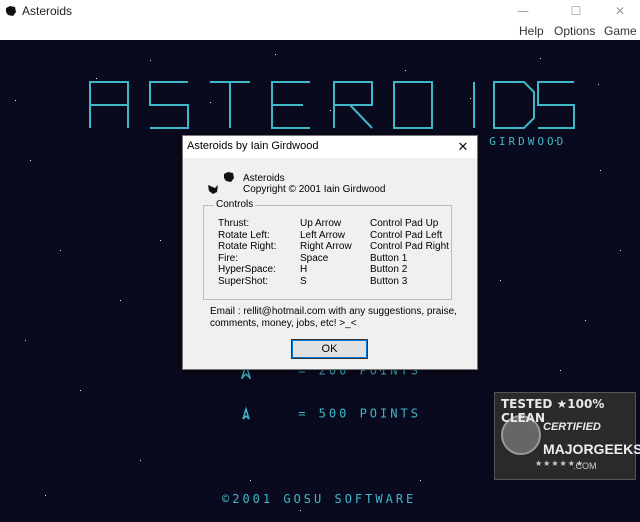 This screenshot has height=522, width=640. Describe the element at coordinates (389, 258) in the screenshot. I see `control-pad: Button 1` at that location.